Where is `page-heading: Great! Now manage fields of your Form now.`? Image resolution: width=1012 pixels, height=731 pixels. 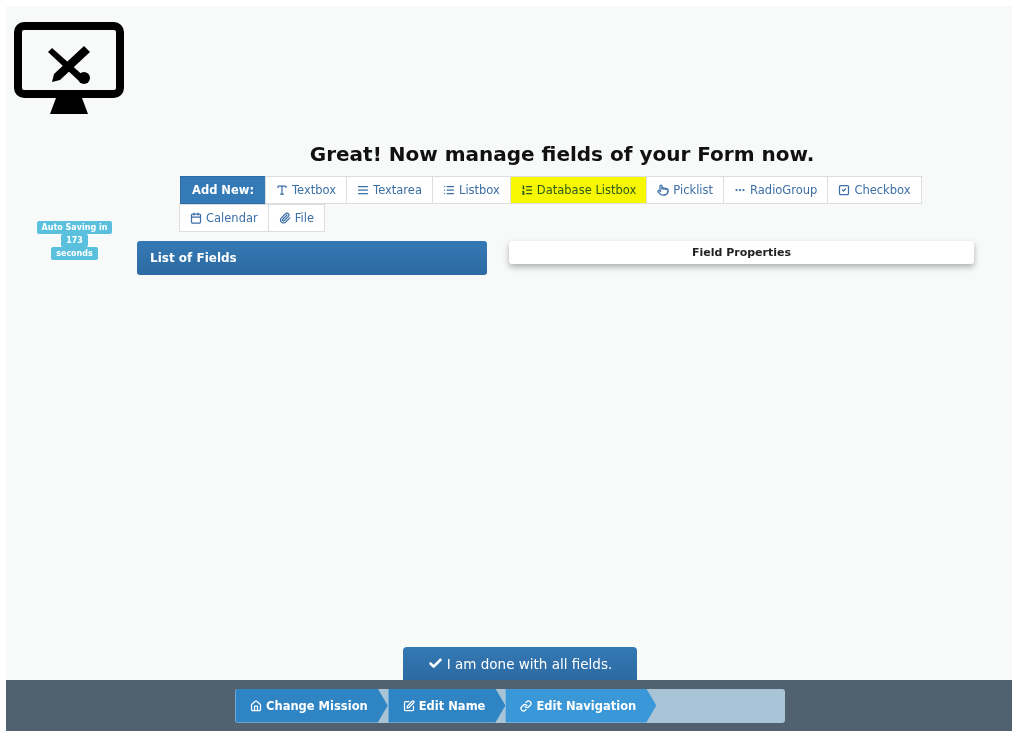
page-heading: Great! Now manage fields of your Form now. is located at coordinates (562, 154).